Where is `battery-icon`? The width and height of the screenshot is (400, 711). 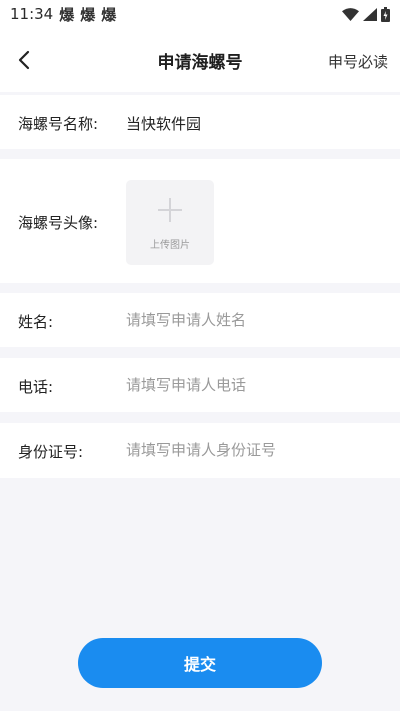
battery-icon is located at coordinates (385, 14).